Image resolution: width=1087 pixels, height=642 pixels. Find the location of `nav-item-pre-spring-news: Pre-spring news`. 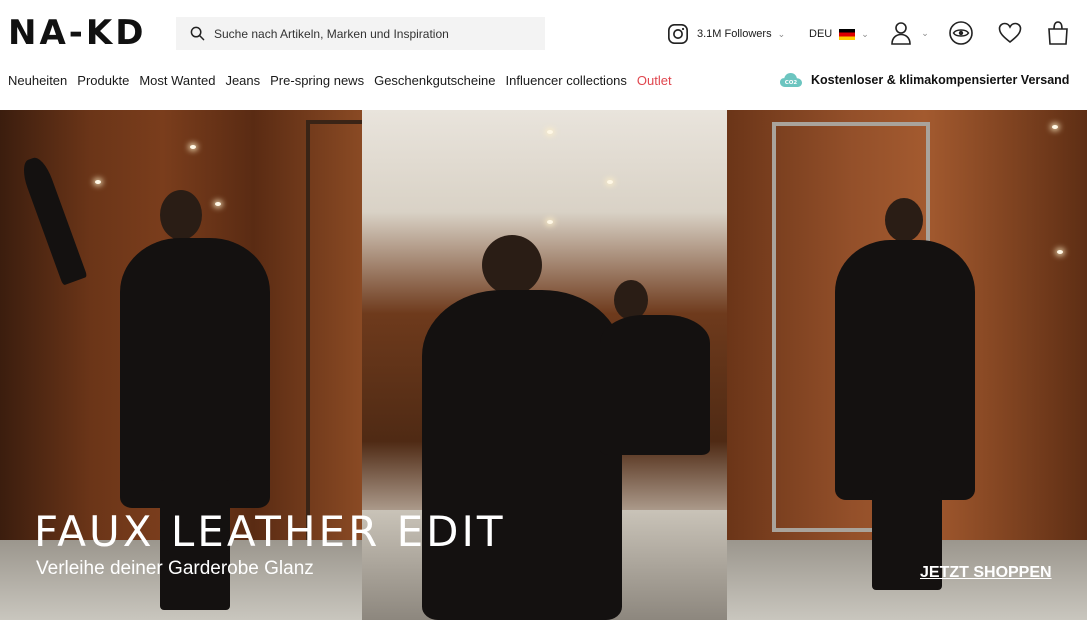

nav-item-pre-spring-news: Pre-spring news is located at coordinates (317, 80).